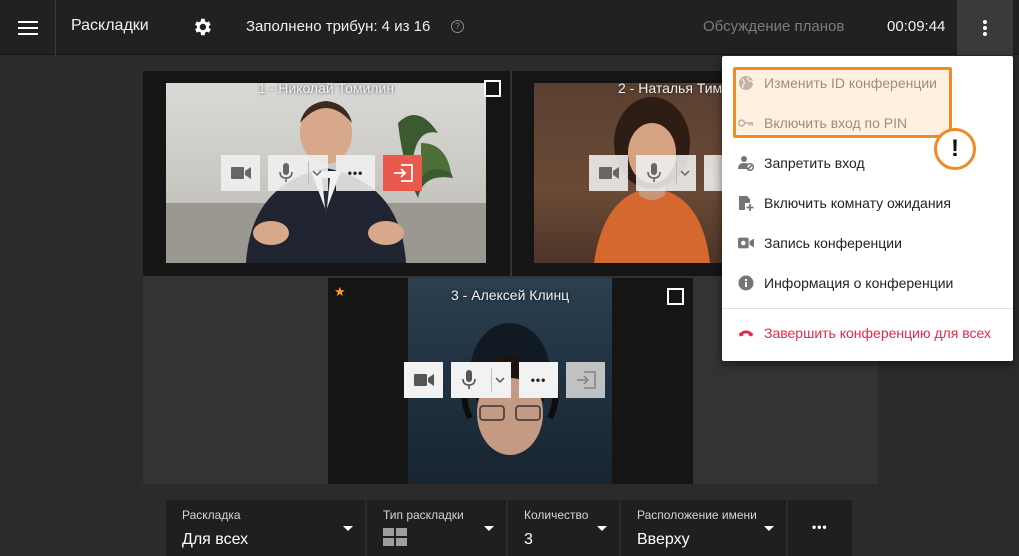 The image size is (1019, 556). I want to click on menu-item-record-conference: Запись конференции, so click(867, 243).